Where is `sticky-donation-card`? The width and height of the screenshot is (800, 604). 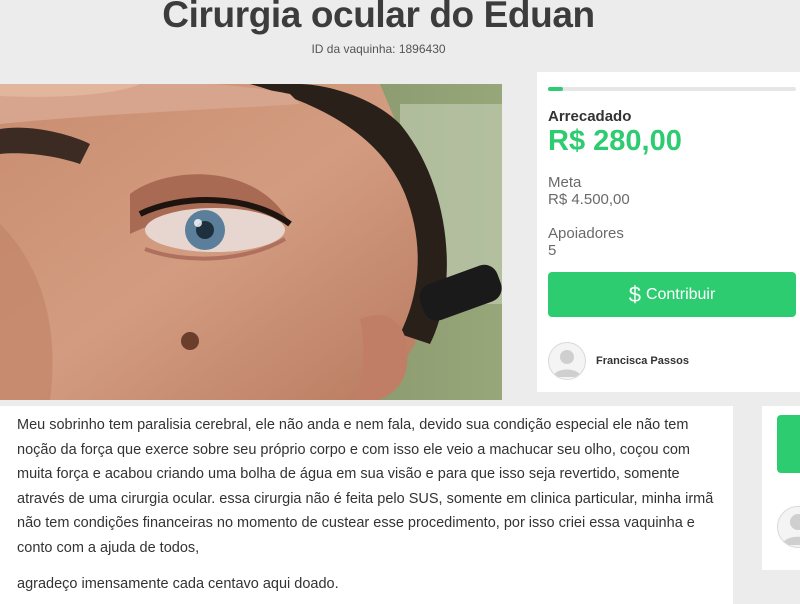 sticky-donation-card is located at coordinates (781, 488).